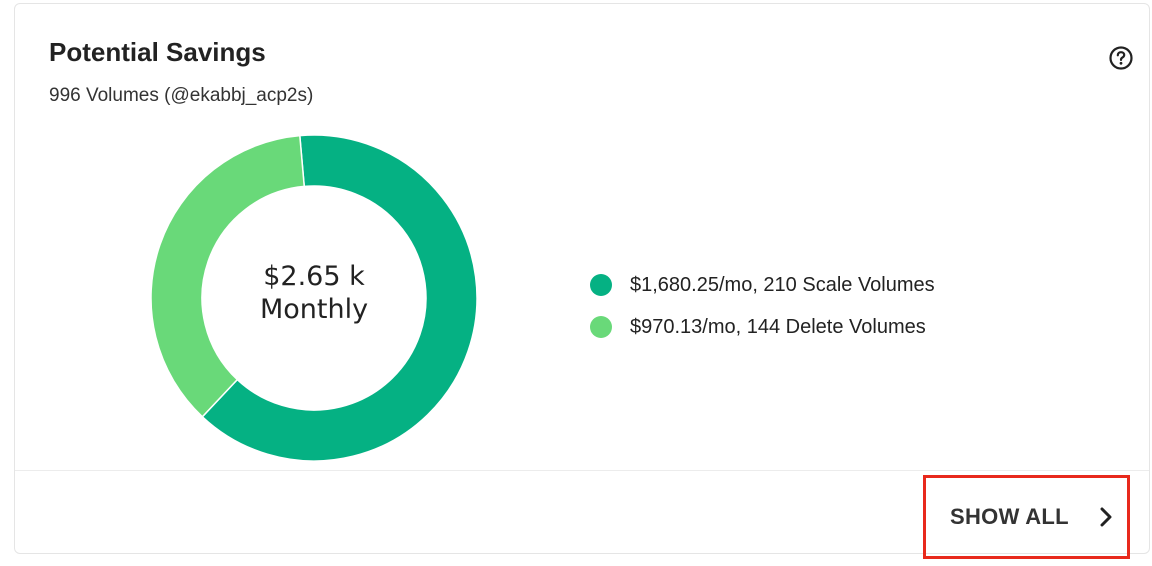 Image resolution: width=1152 pixels, height=566 pixels. Describe the element at coordinates (1106, 517) in the screenshot. I see `chevron-right-icon` at that location.